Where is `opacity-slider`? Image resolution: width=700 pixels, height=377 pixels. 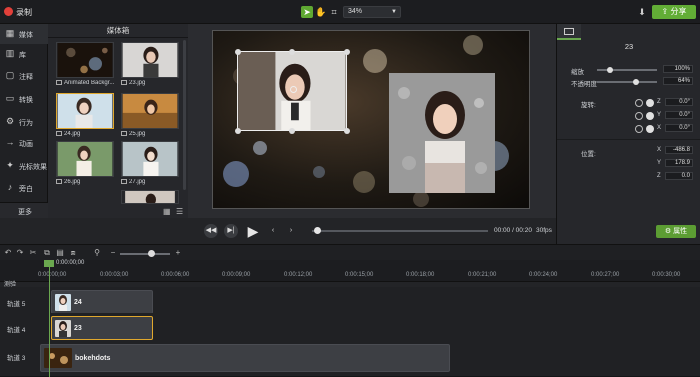
opacity-slider is located at coordinates (627, 82).